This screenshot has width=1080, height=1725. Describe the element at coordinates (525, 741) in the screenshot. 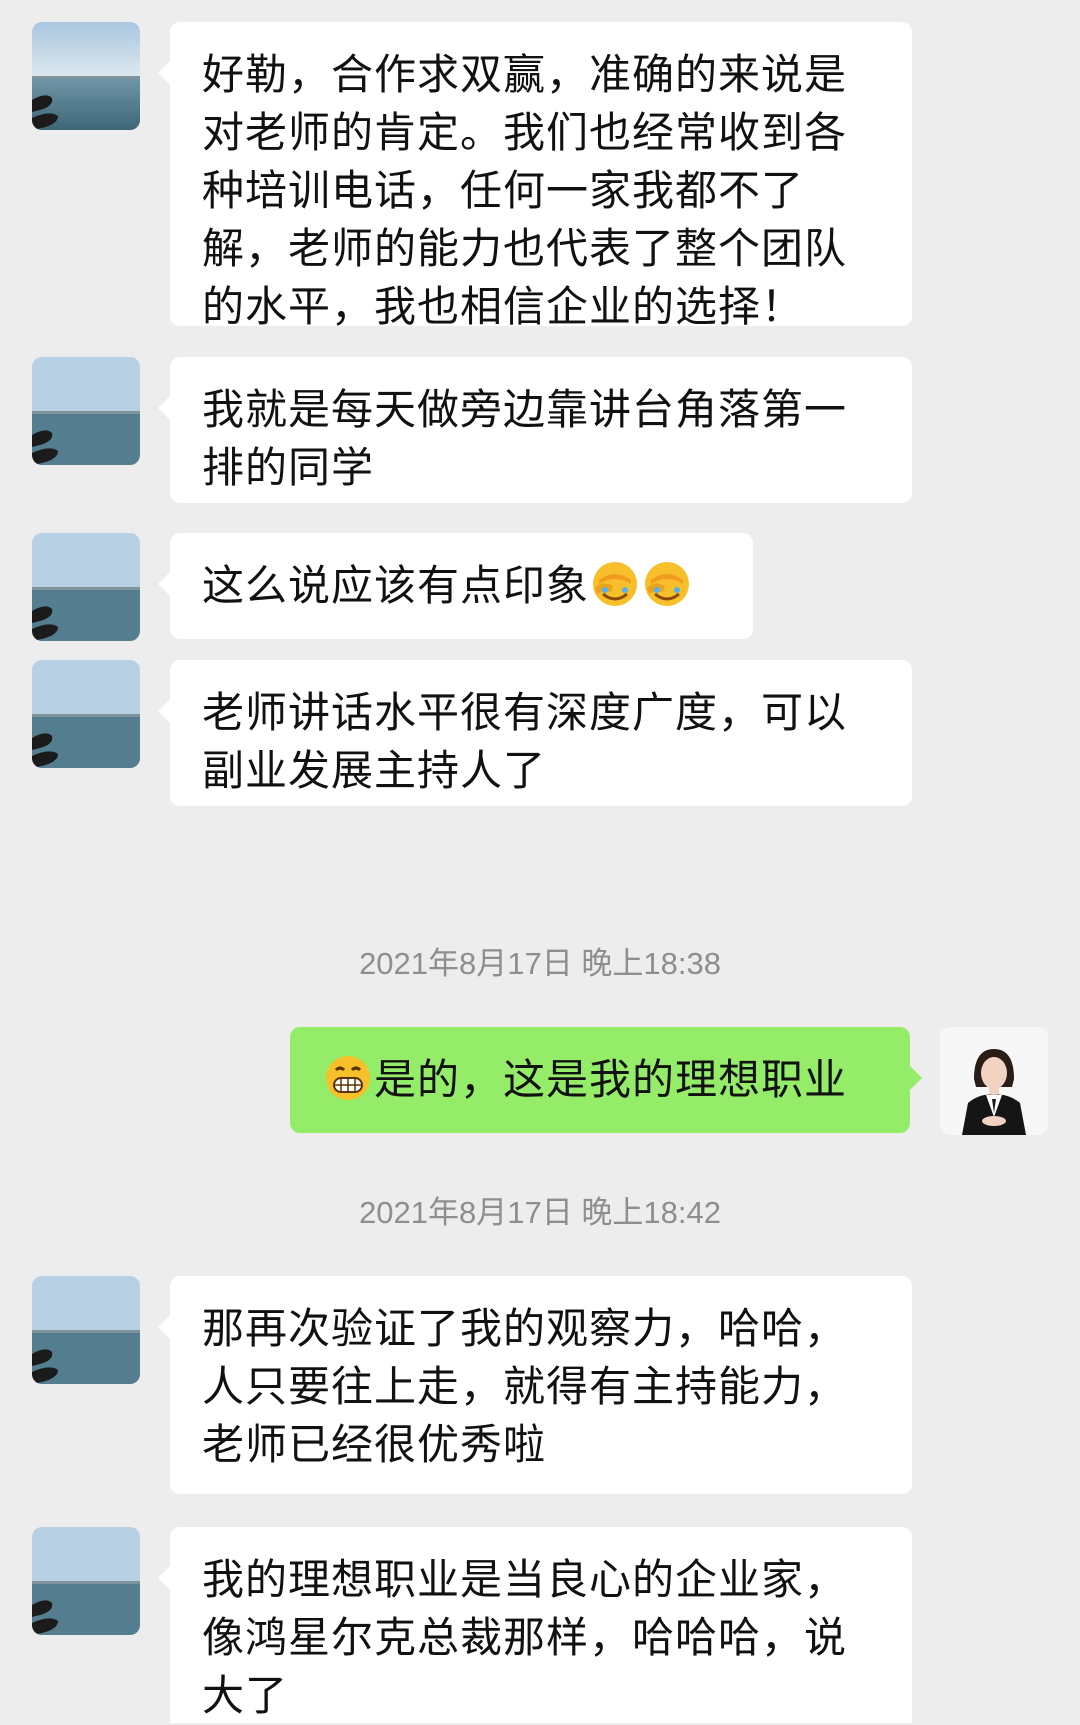

I see `message-text: 老师讲话水平很有深度广度，可以副业发展主持人了` at that location.